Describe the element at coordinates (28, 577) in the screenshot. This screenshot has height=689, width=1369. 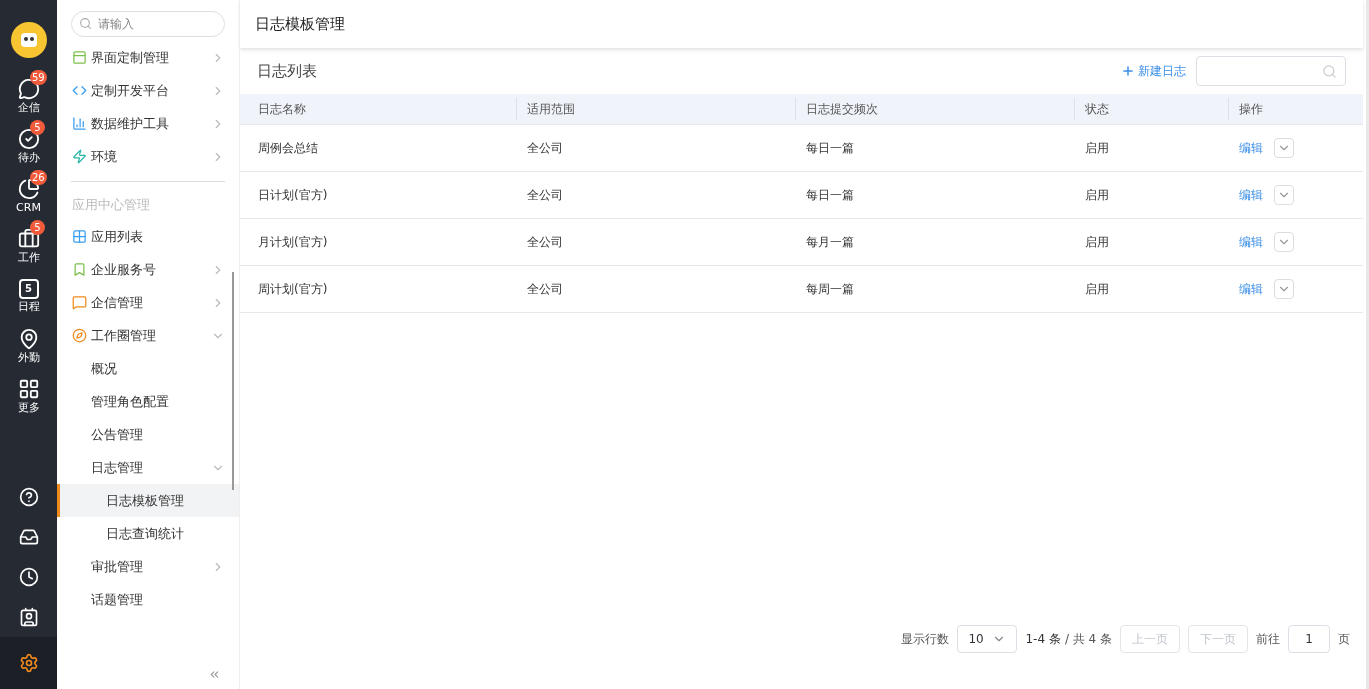
I see `clock-icon` at that location.